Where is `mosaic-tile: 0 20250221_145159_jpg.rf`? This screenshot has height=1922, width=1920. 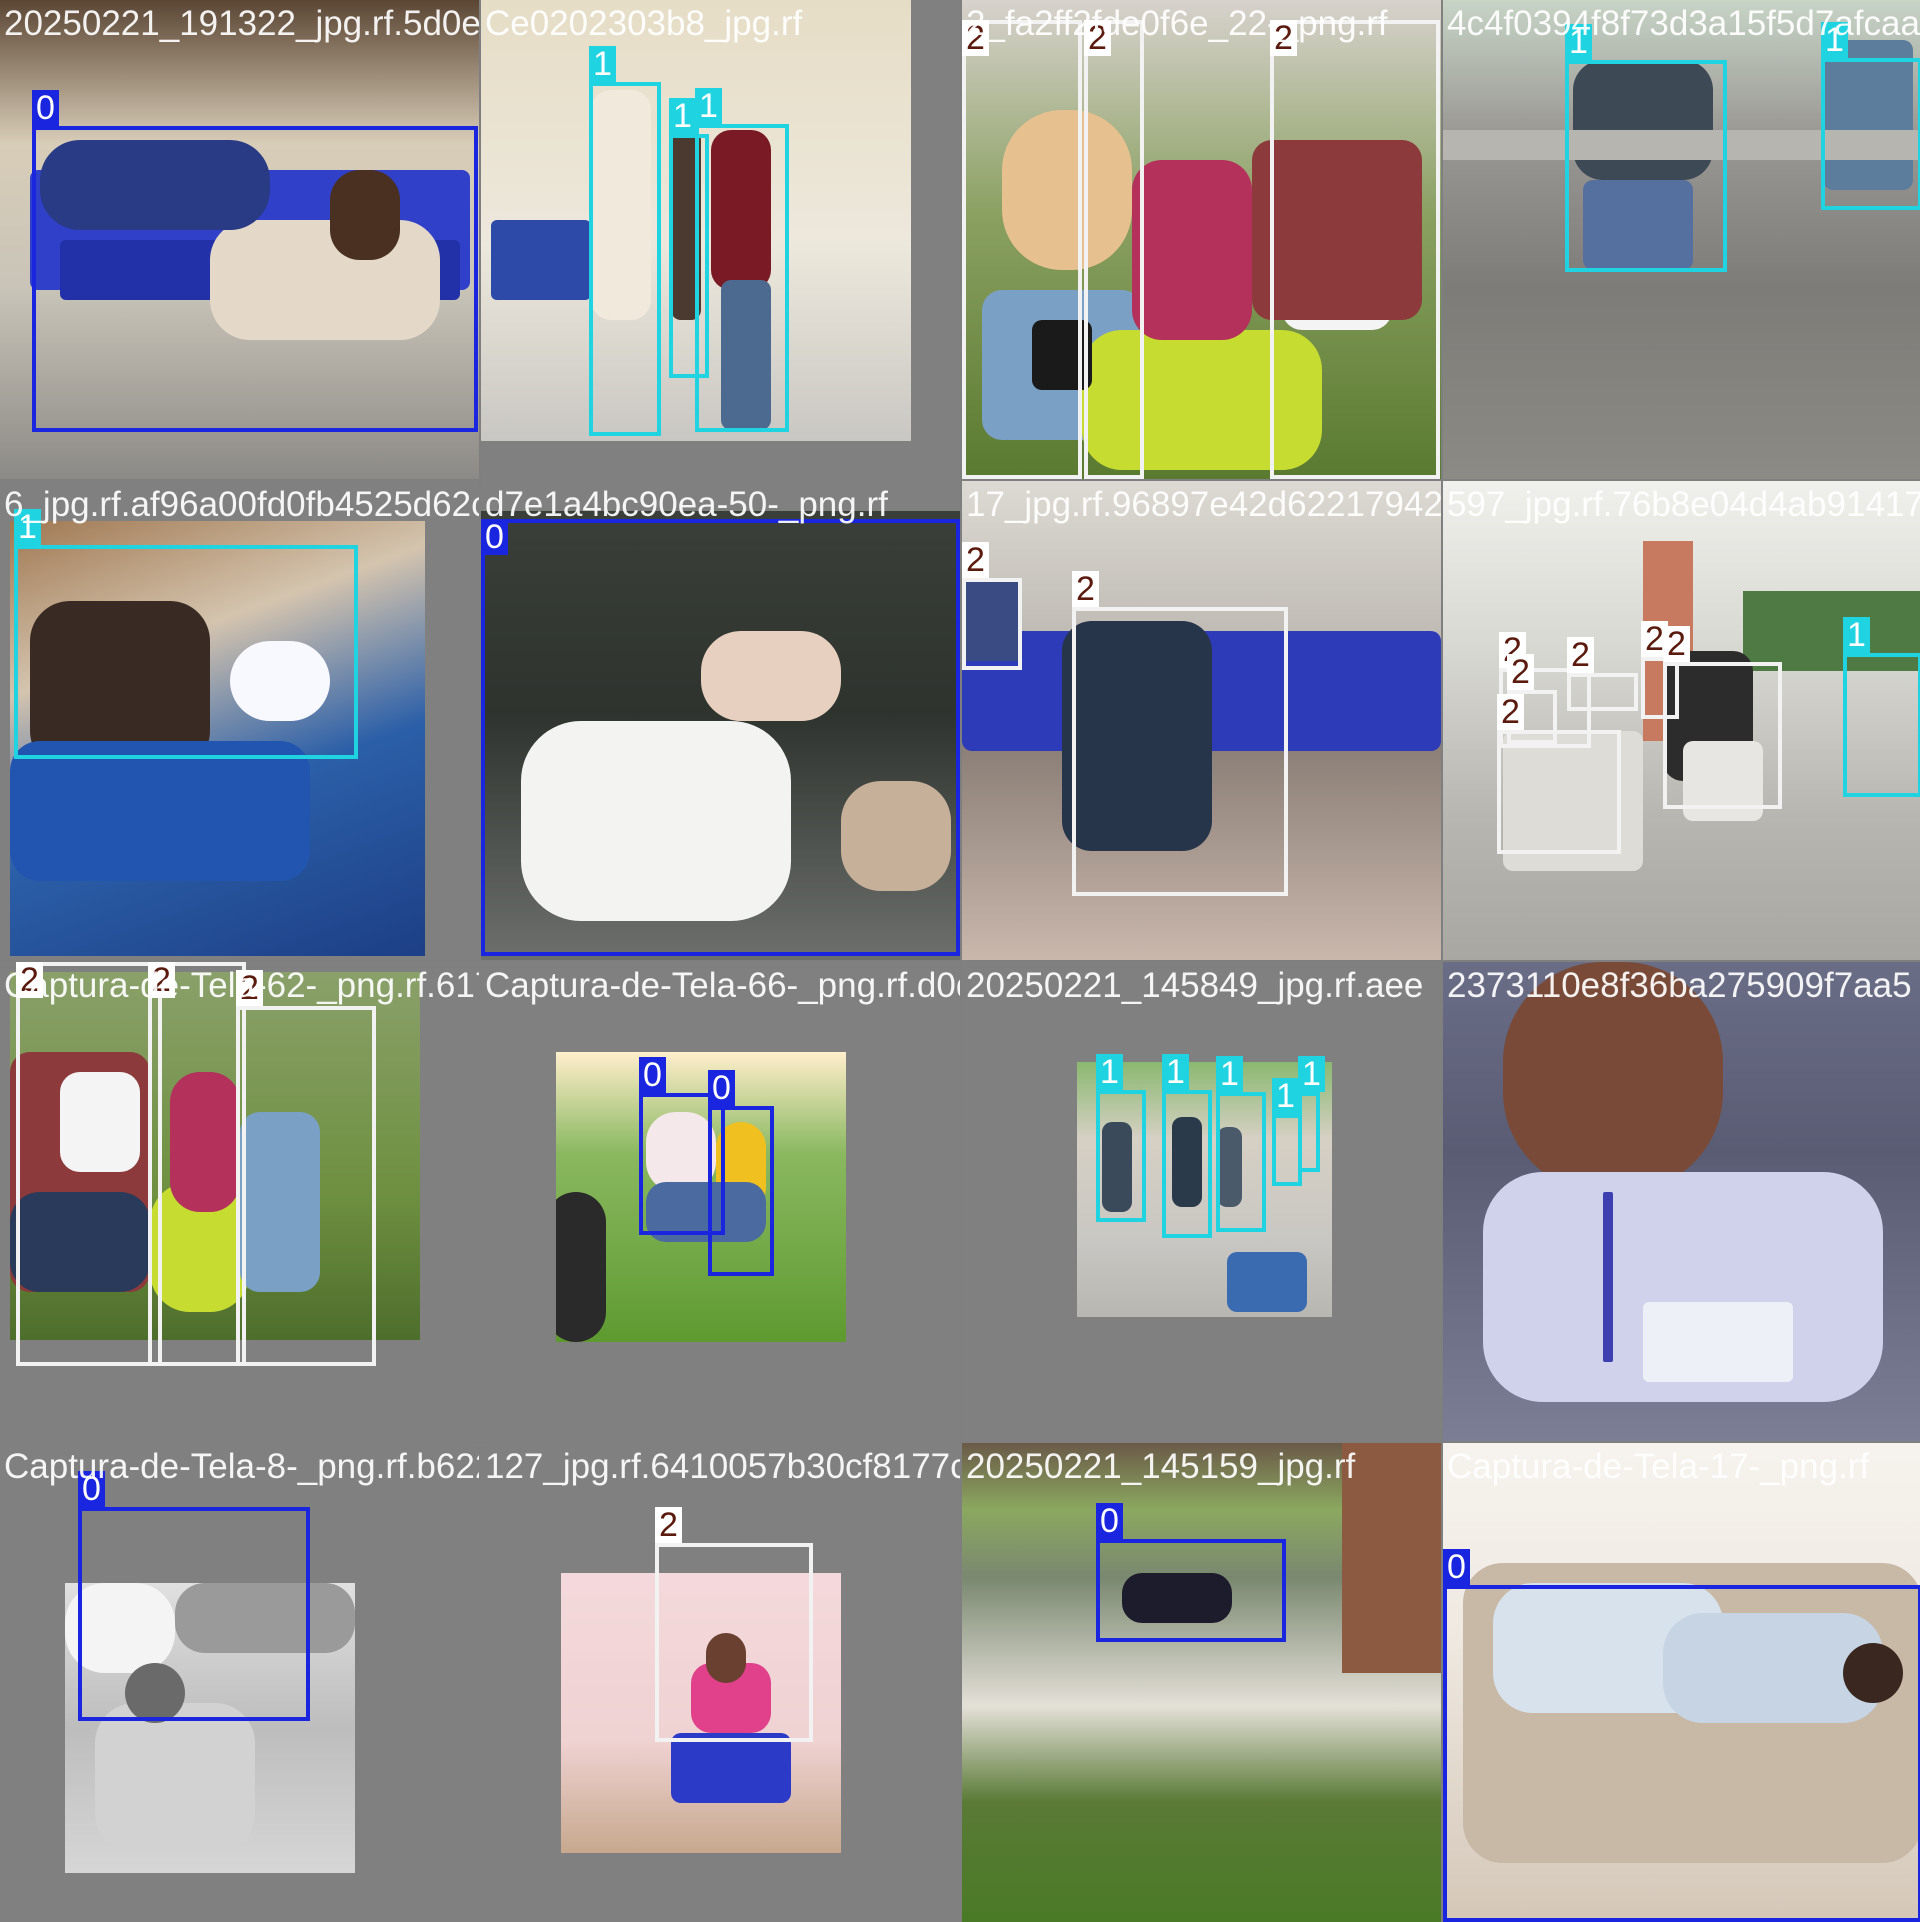
mosaic-tile: 0 20250221_145159_jpg.rf is located at coordinates (1201, 1682).